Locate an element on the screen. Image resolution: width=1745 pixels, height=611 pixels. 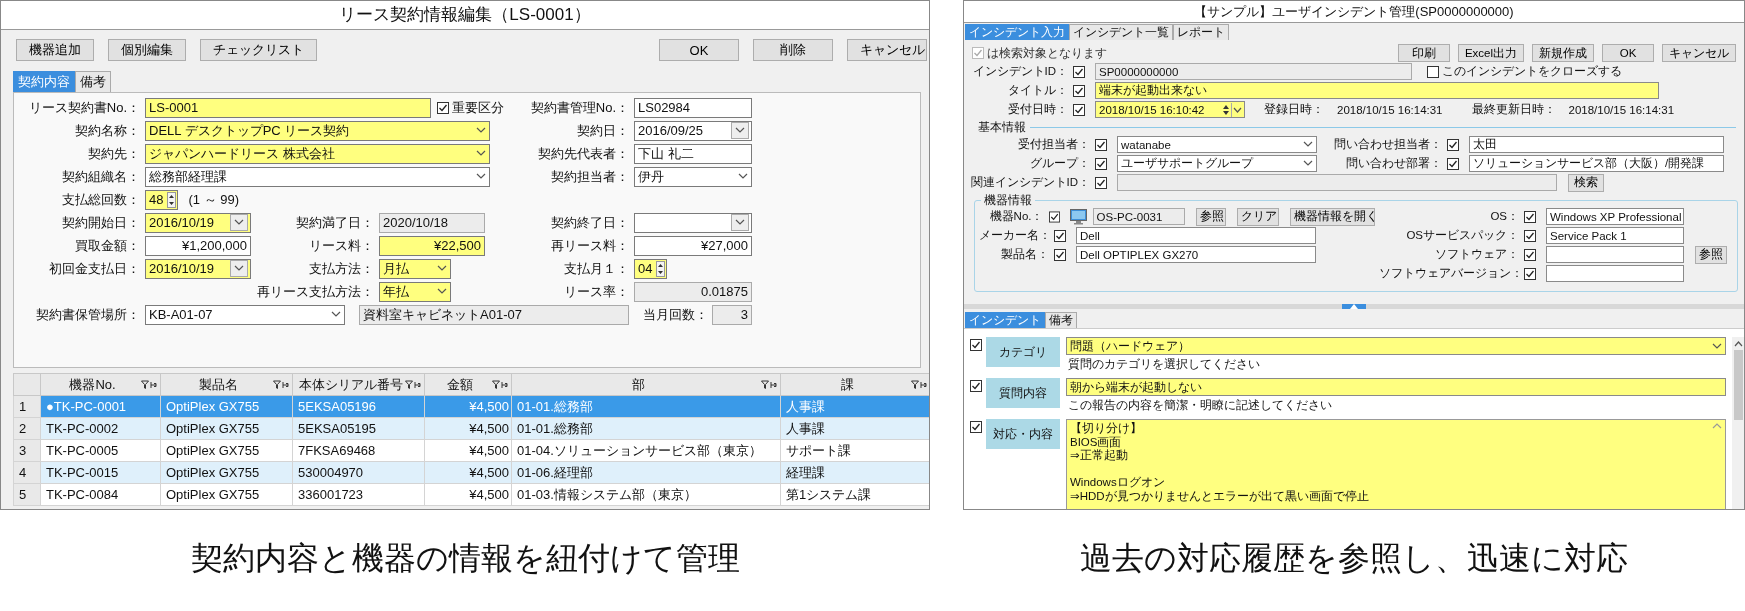
input-field: 月払 is located at coordinates (415, 268).